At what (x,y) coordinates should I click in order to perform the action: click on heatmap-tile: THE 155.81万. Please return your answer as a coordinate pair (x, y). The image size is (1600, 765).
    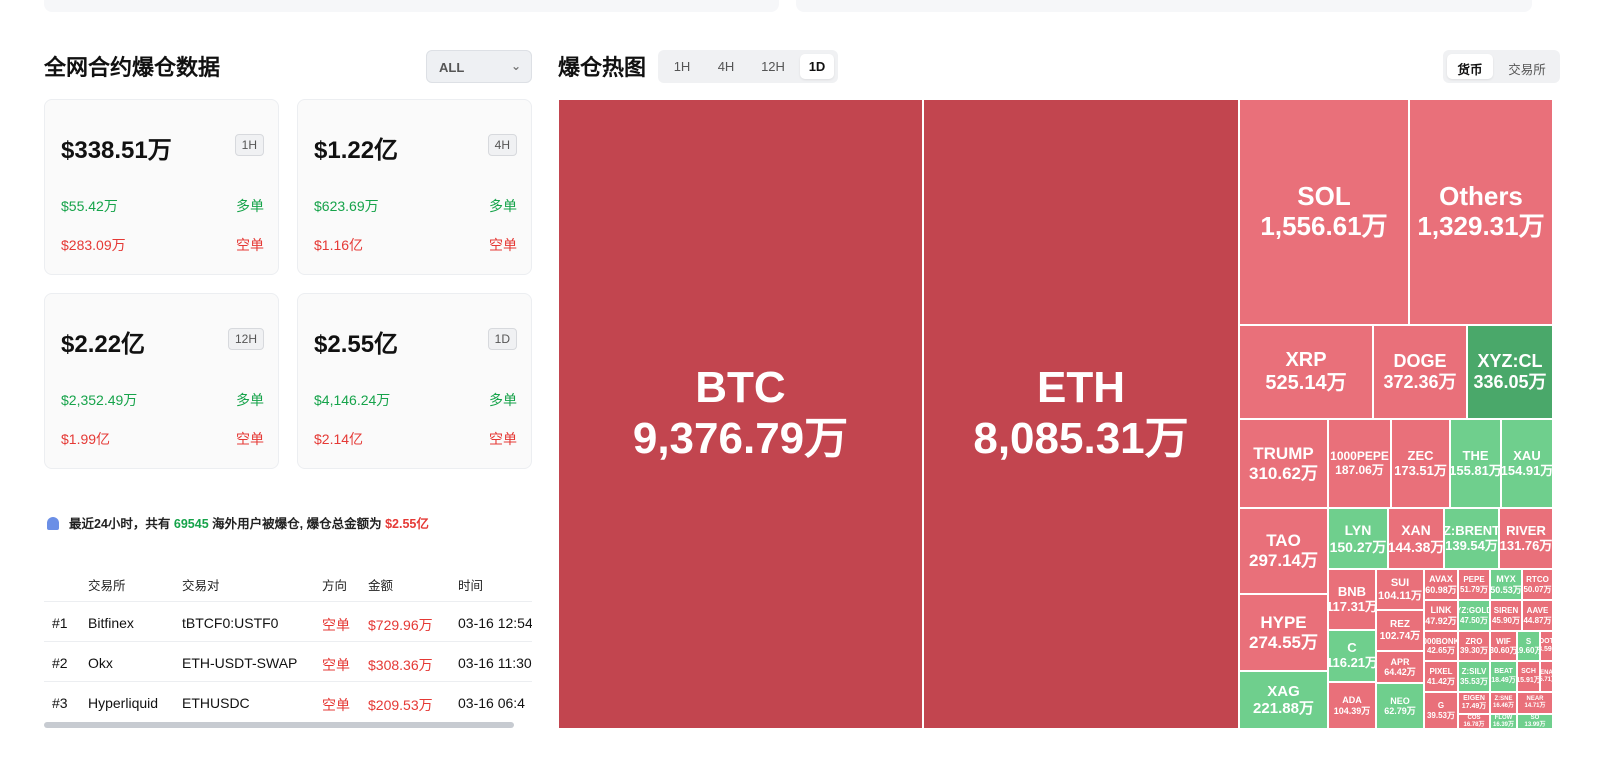
    Looking at the image, I should click on (1475, 463).